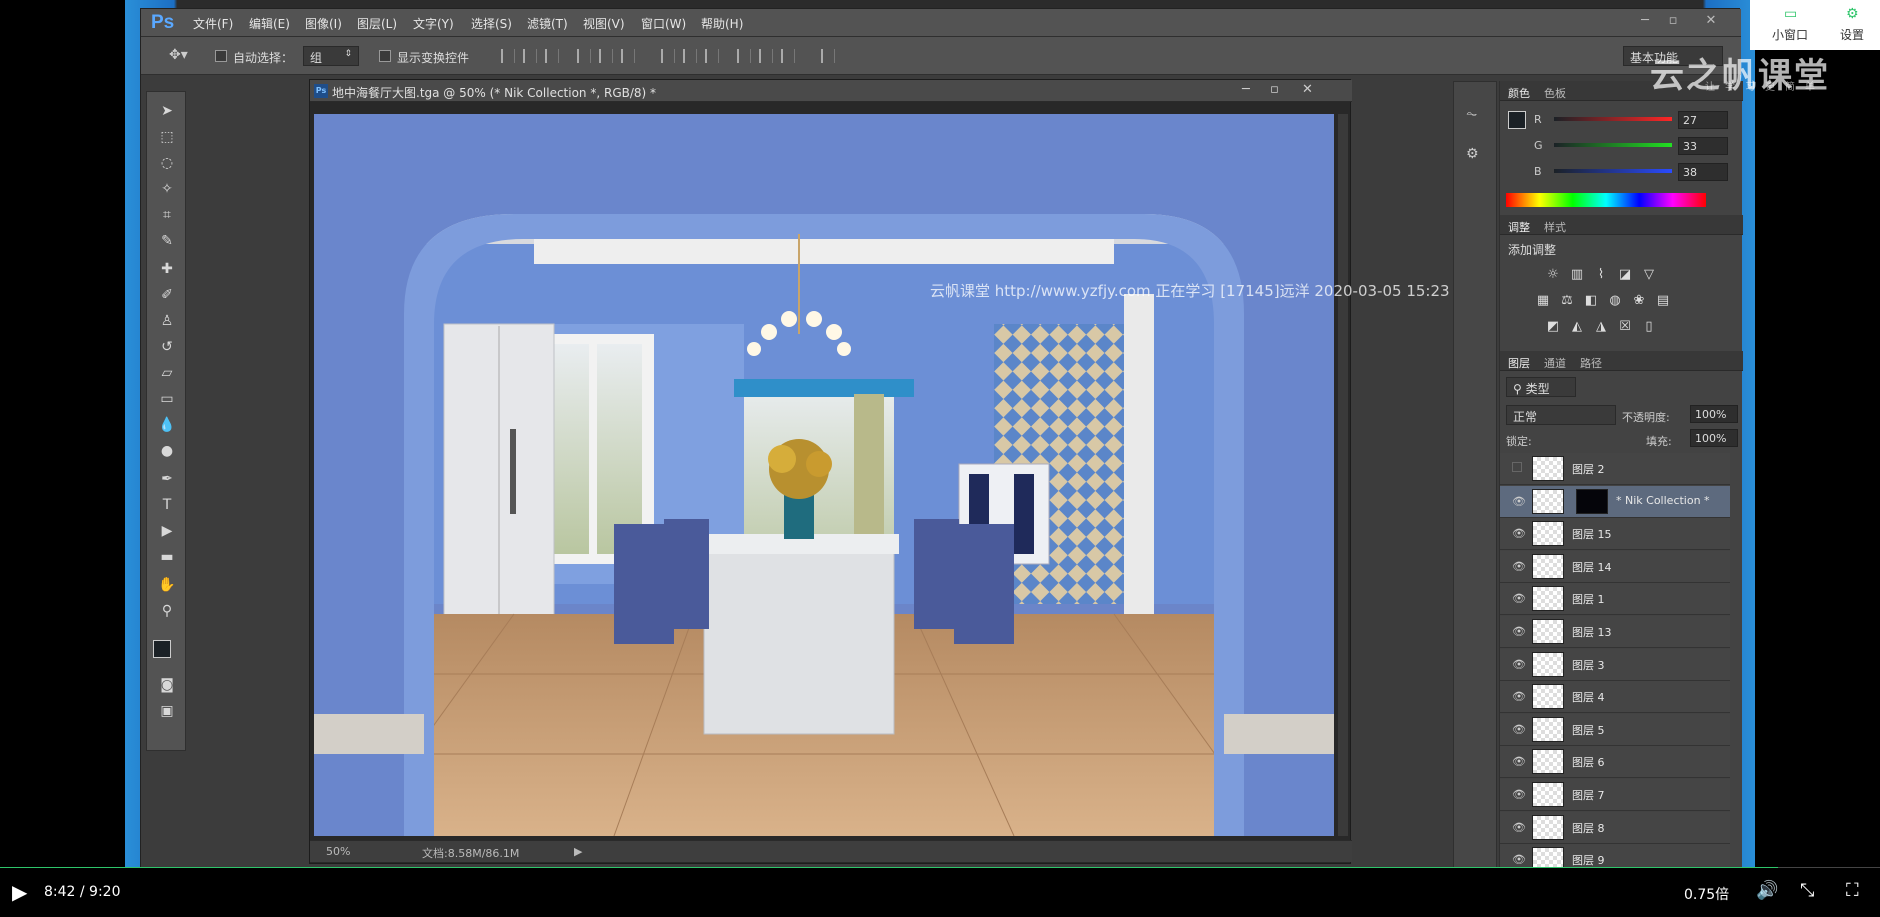 The width and height of the screenshot is (1880, 917). I want to click on invert-icon: ◩, so click(1553, 327).